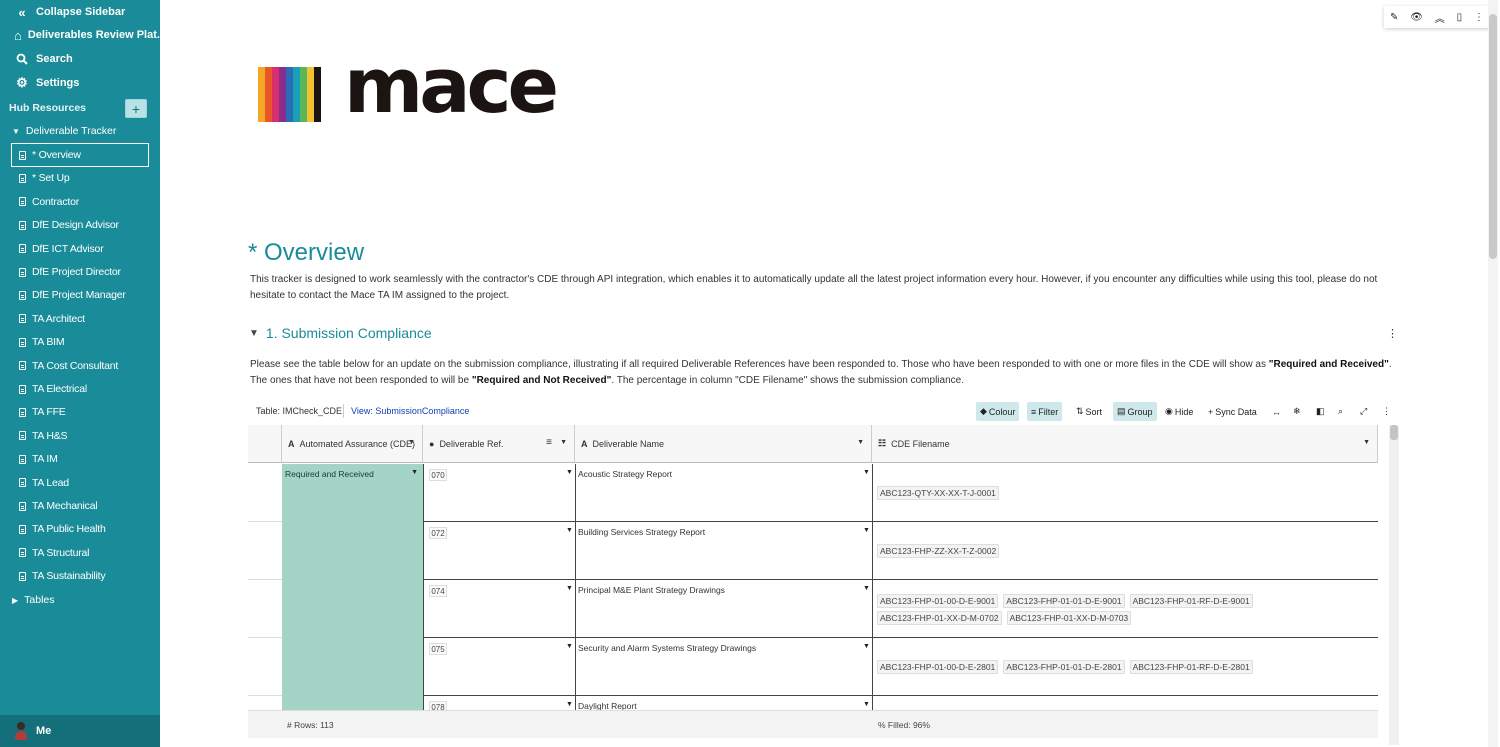  What do you see at coordinates (1394, 585) in the screenshot?
I see `grid-scrollbar` at bounding box center [1394, 585].